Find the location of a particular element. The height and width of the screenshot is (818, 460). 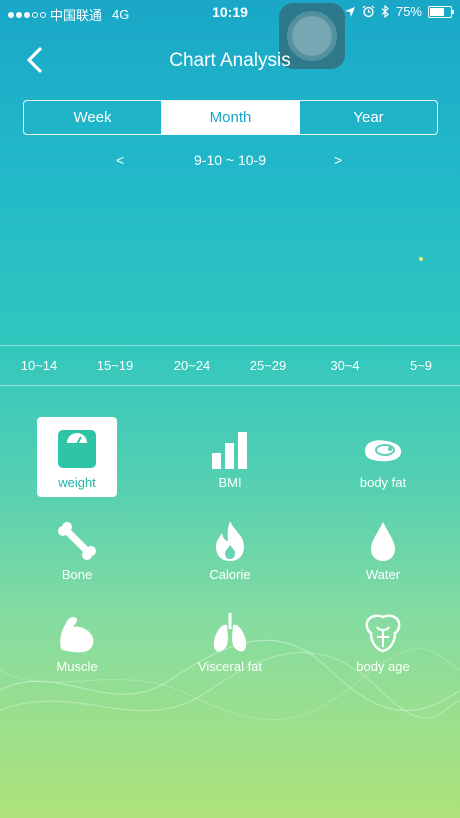

metric-bmi: BMI is located at coordinates (230, 457).